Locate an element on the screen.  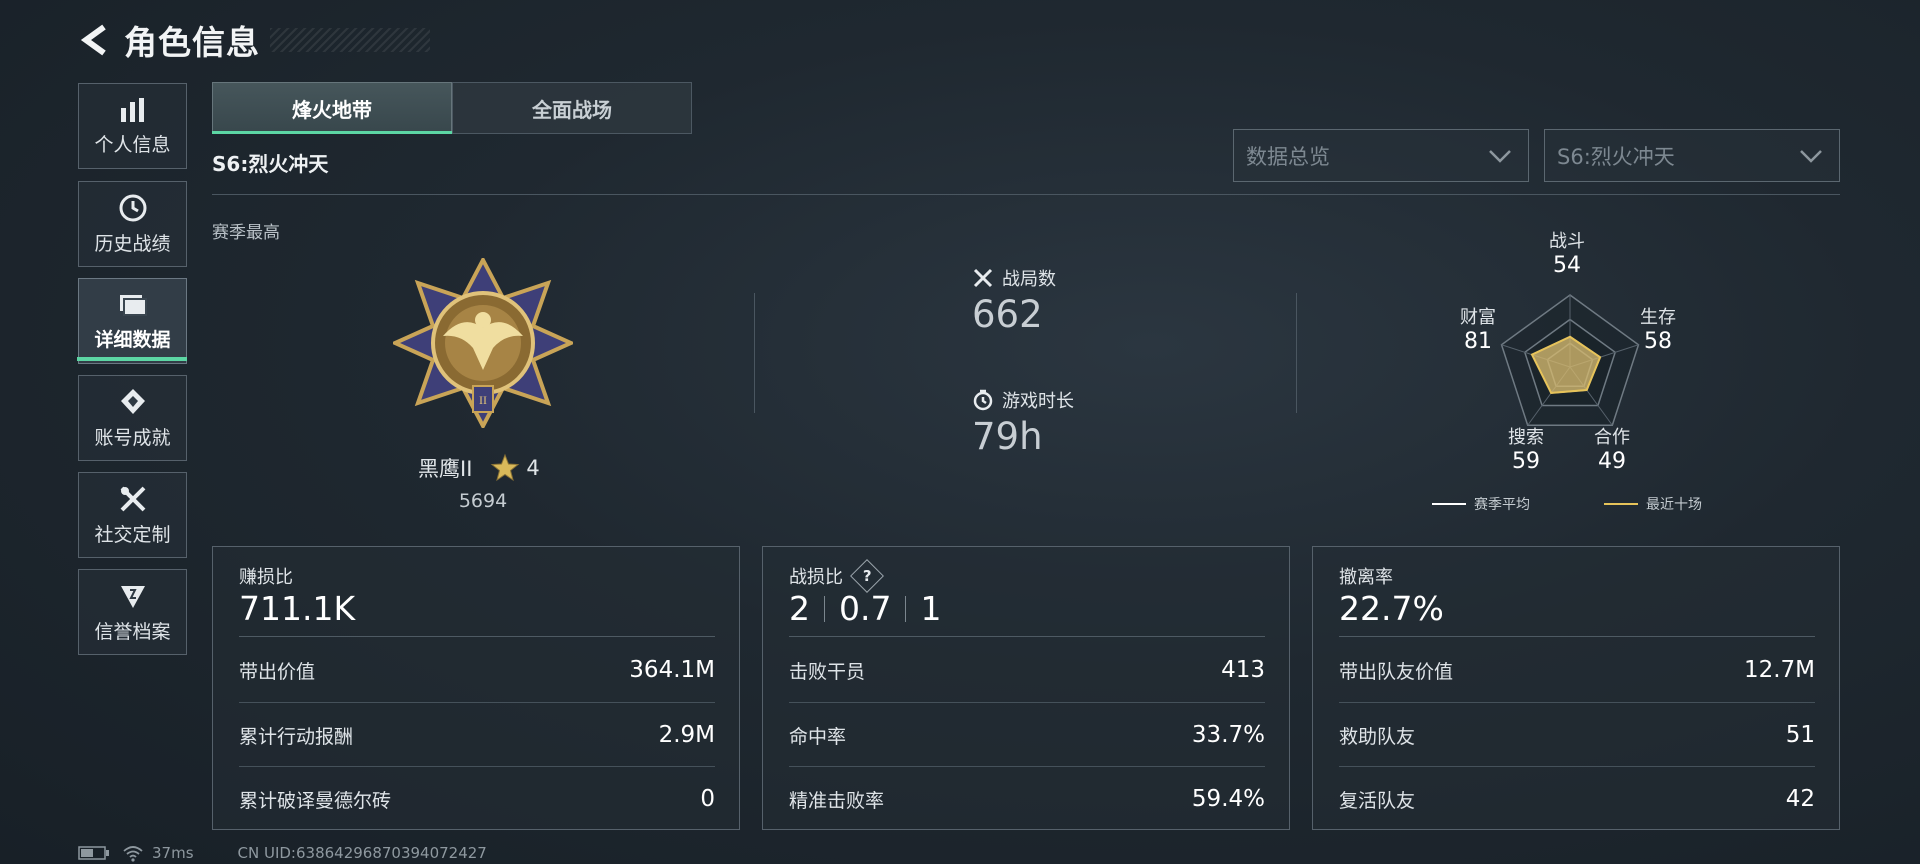
stat-row: 救助队友 51 is located at coordinates (1577, 735).